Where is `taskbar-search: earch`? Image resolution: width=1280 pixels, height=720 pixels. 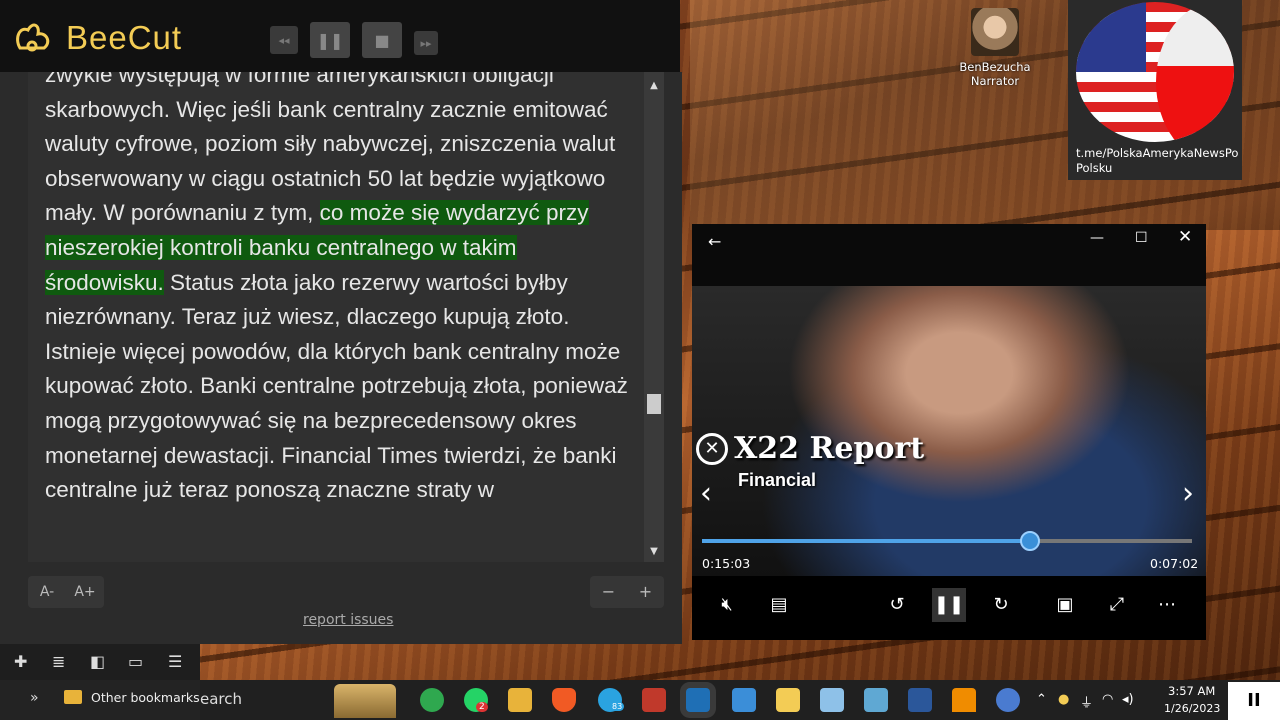 taskbar-search: earch is located at coordinates (221, 699).